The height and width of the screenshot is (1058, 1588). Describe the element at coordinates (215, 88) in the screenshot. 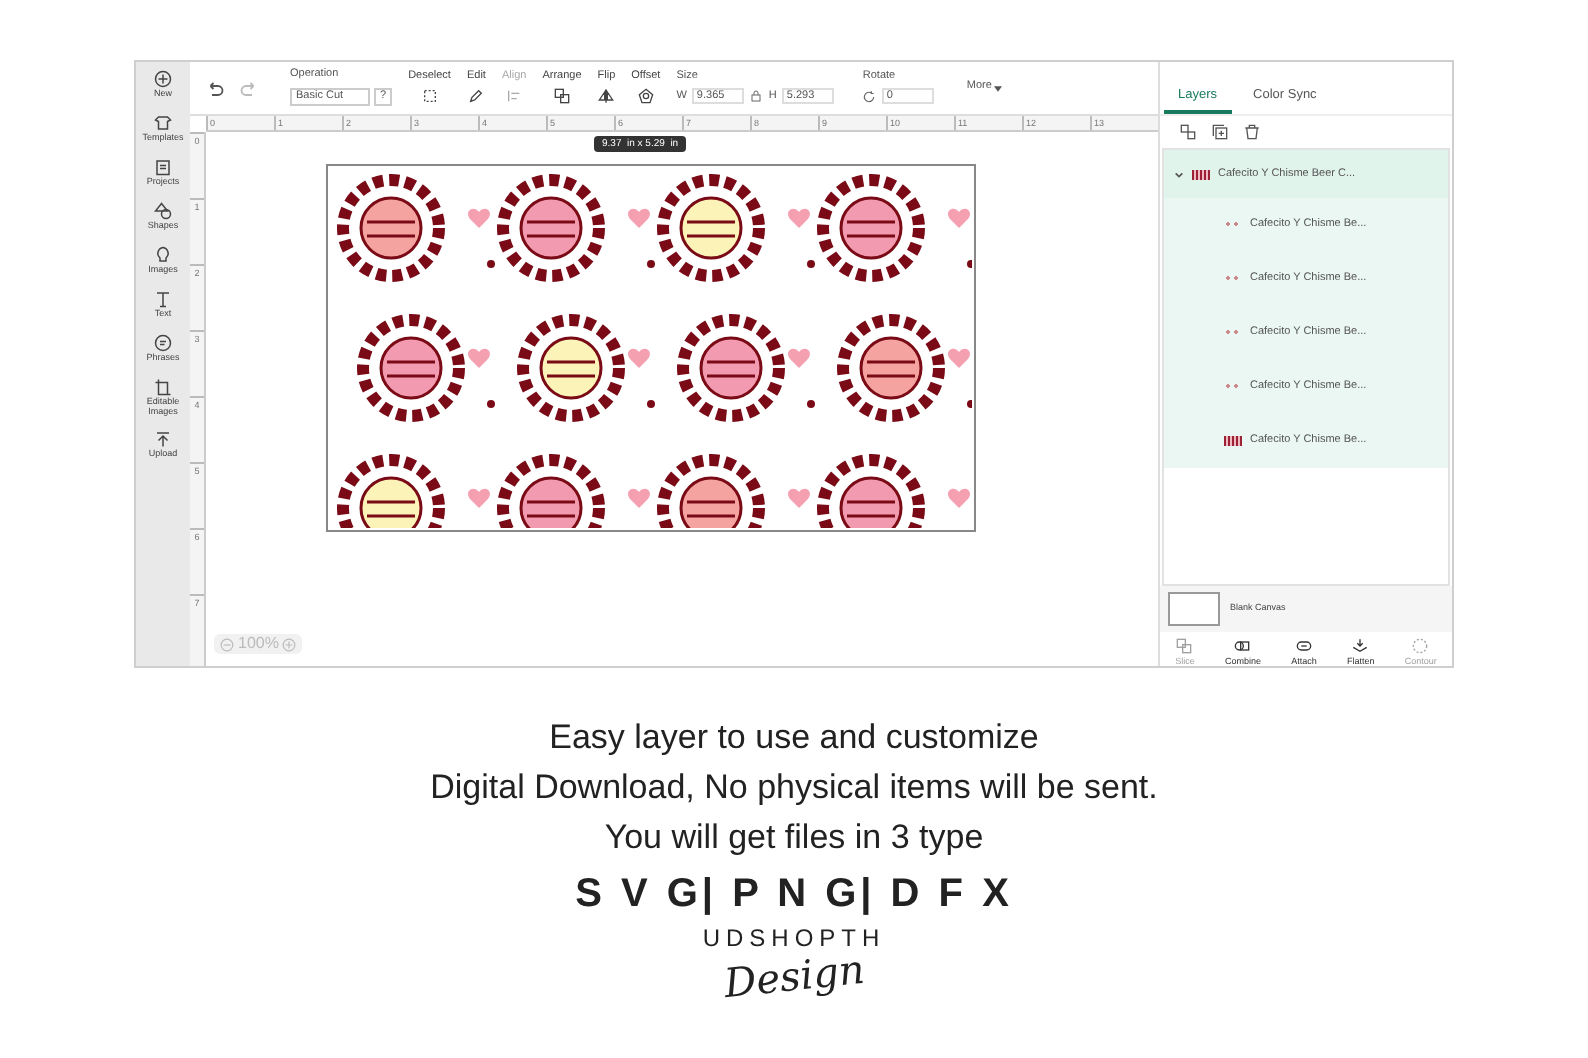

I see `undo-icon` at that location.